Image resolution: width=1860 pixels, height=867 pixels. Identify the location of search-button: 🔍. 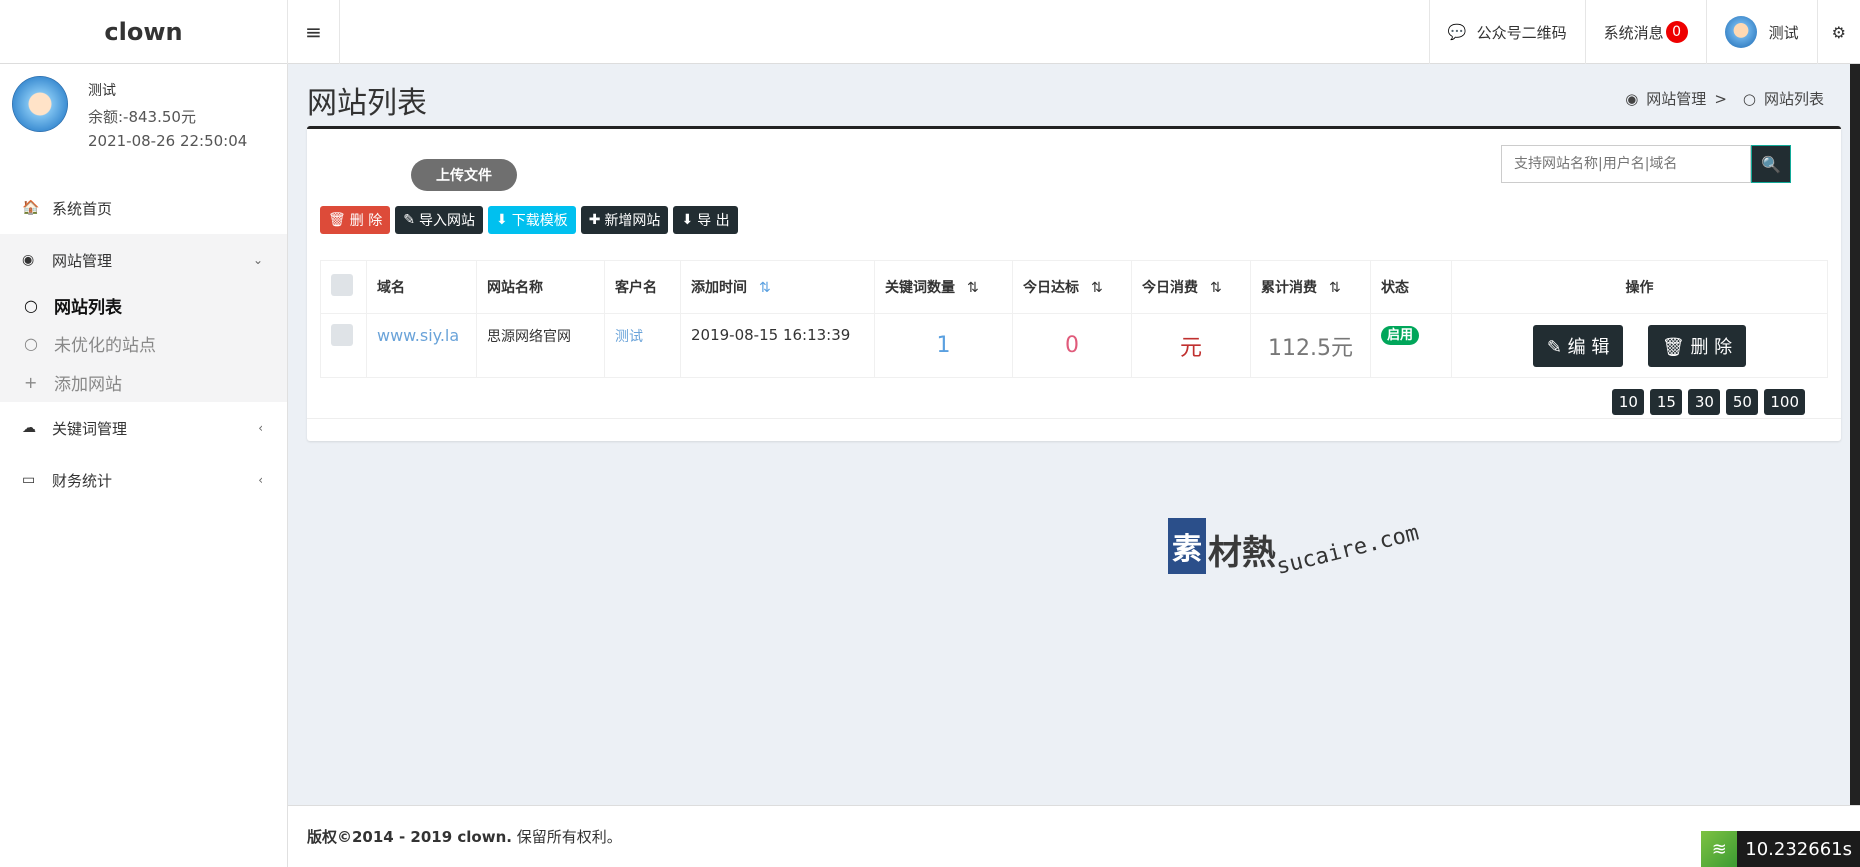
(1771, 164).